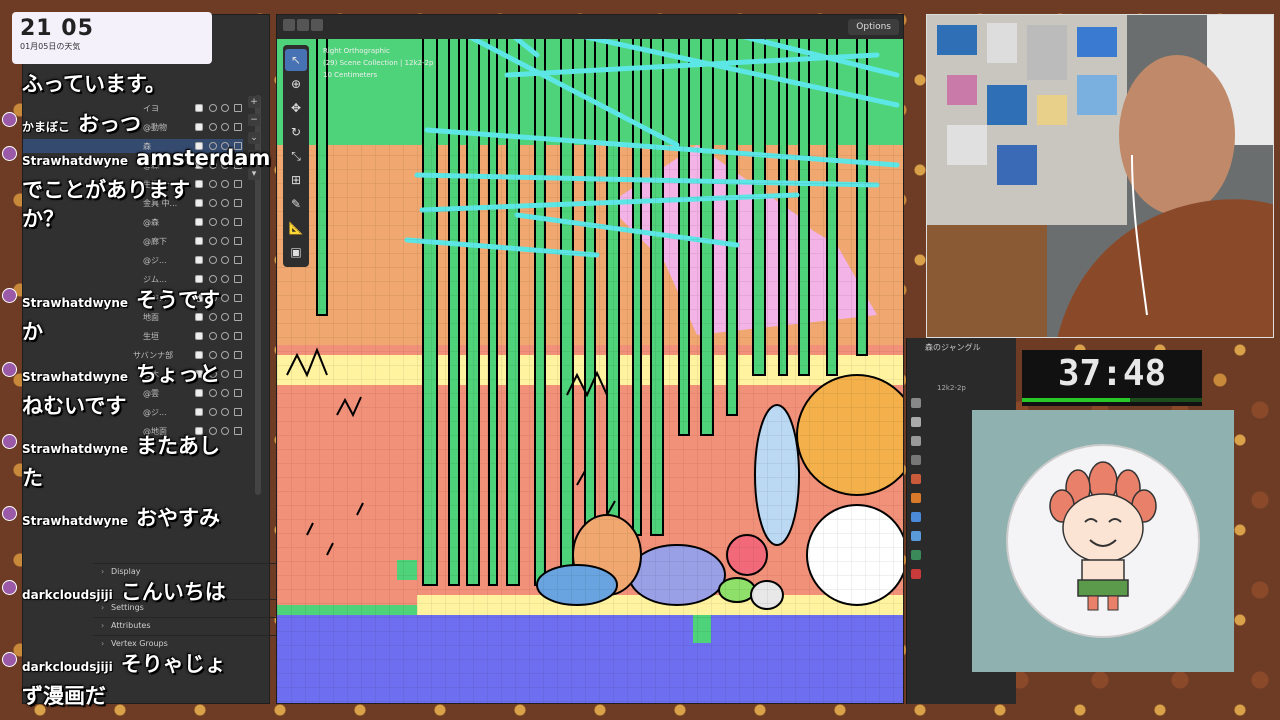  I want to click on outliner-item: @廊下, so click(133, 241).